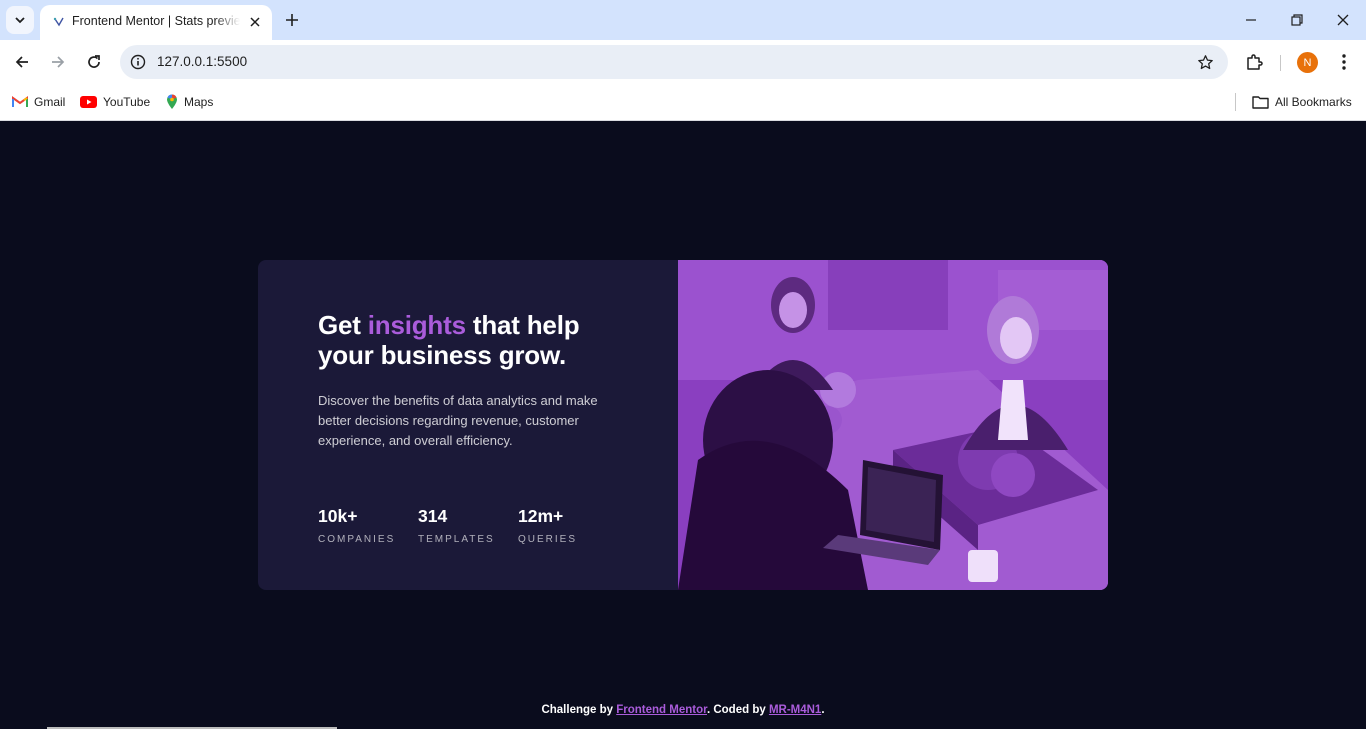 Image resolution: width=1366 pixels, height=729 pixels. I want to click on bookmark-gmail: Gmail, so click(38, 102).